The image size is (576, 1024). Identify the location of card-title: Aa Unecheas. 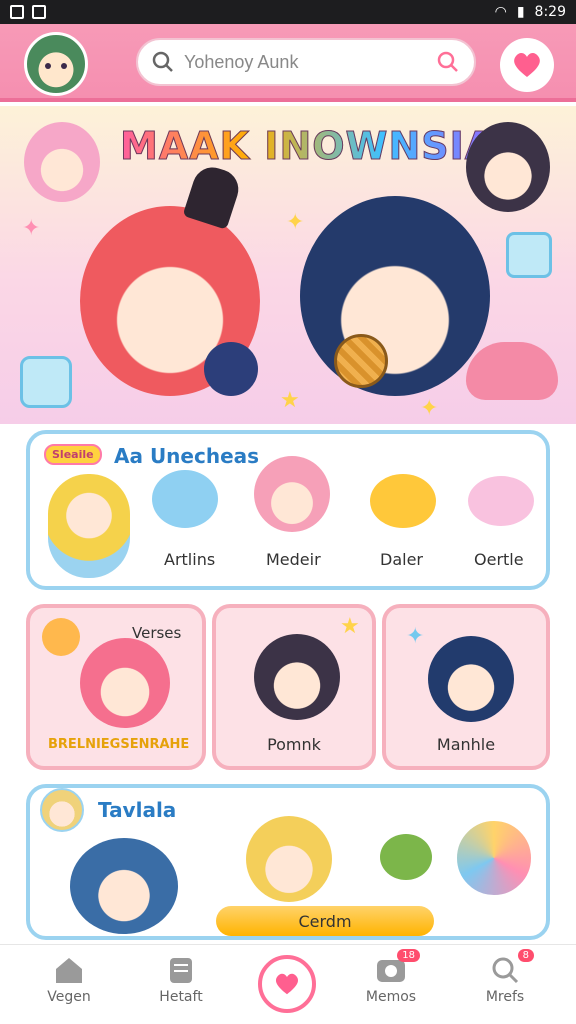
(187, 456).